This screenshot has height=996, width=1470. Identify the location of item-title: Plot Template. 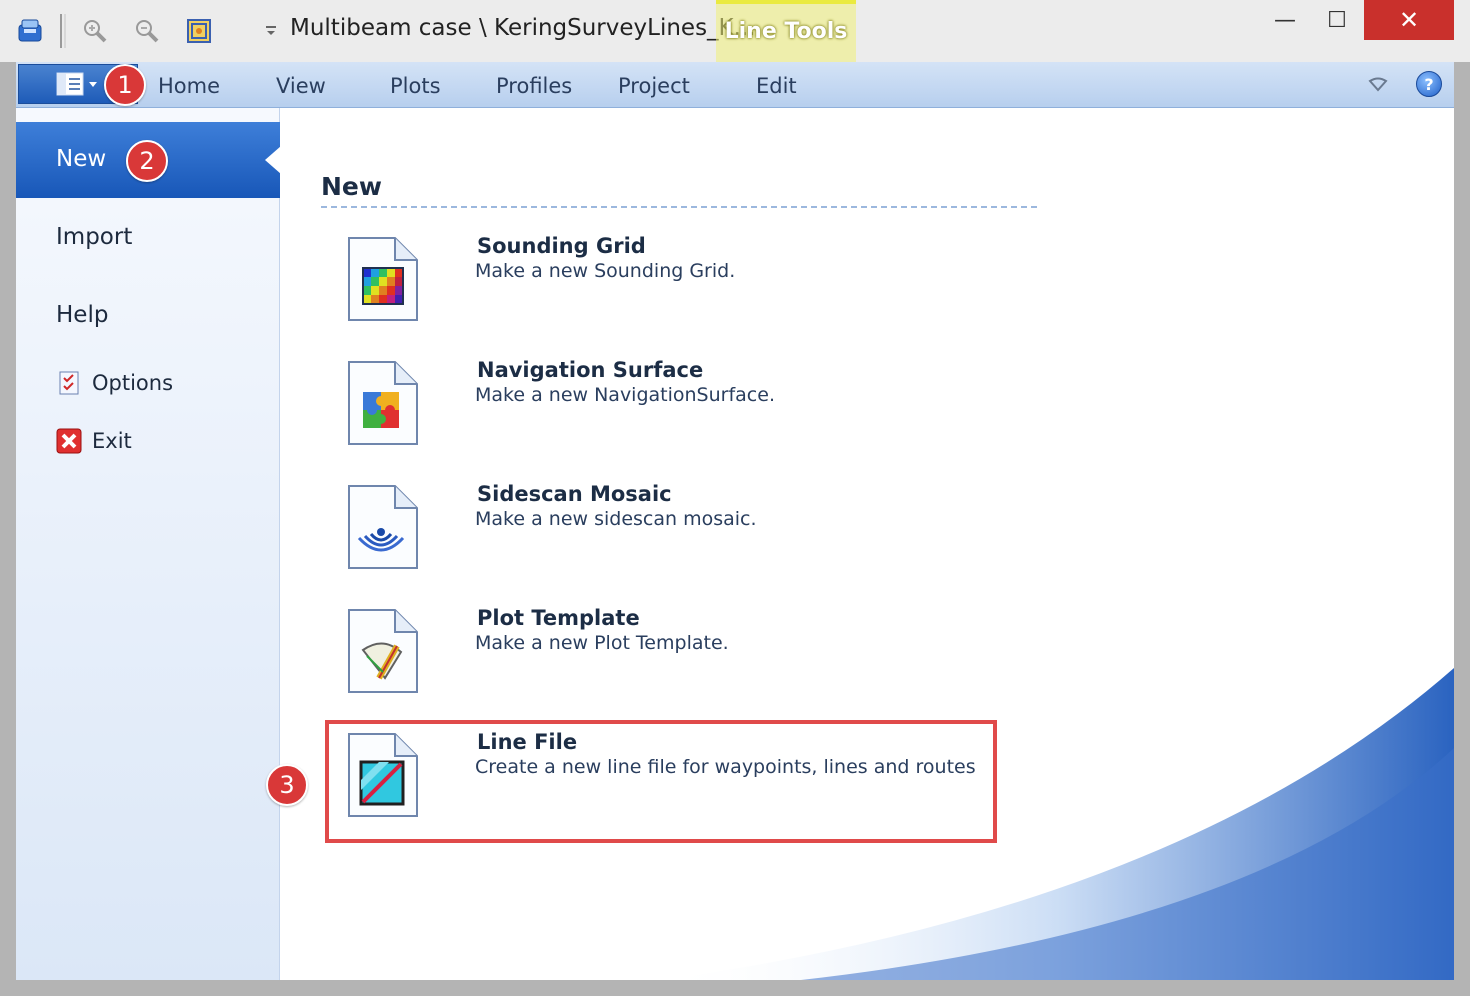
(558, 618).